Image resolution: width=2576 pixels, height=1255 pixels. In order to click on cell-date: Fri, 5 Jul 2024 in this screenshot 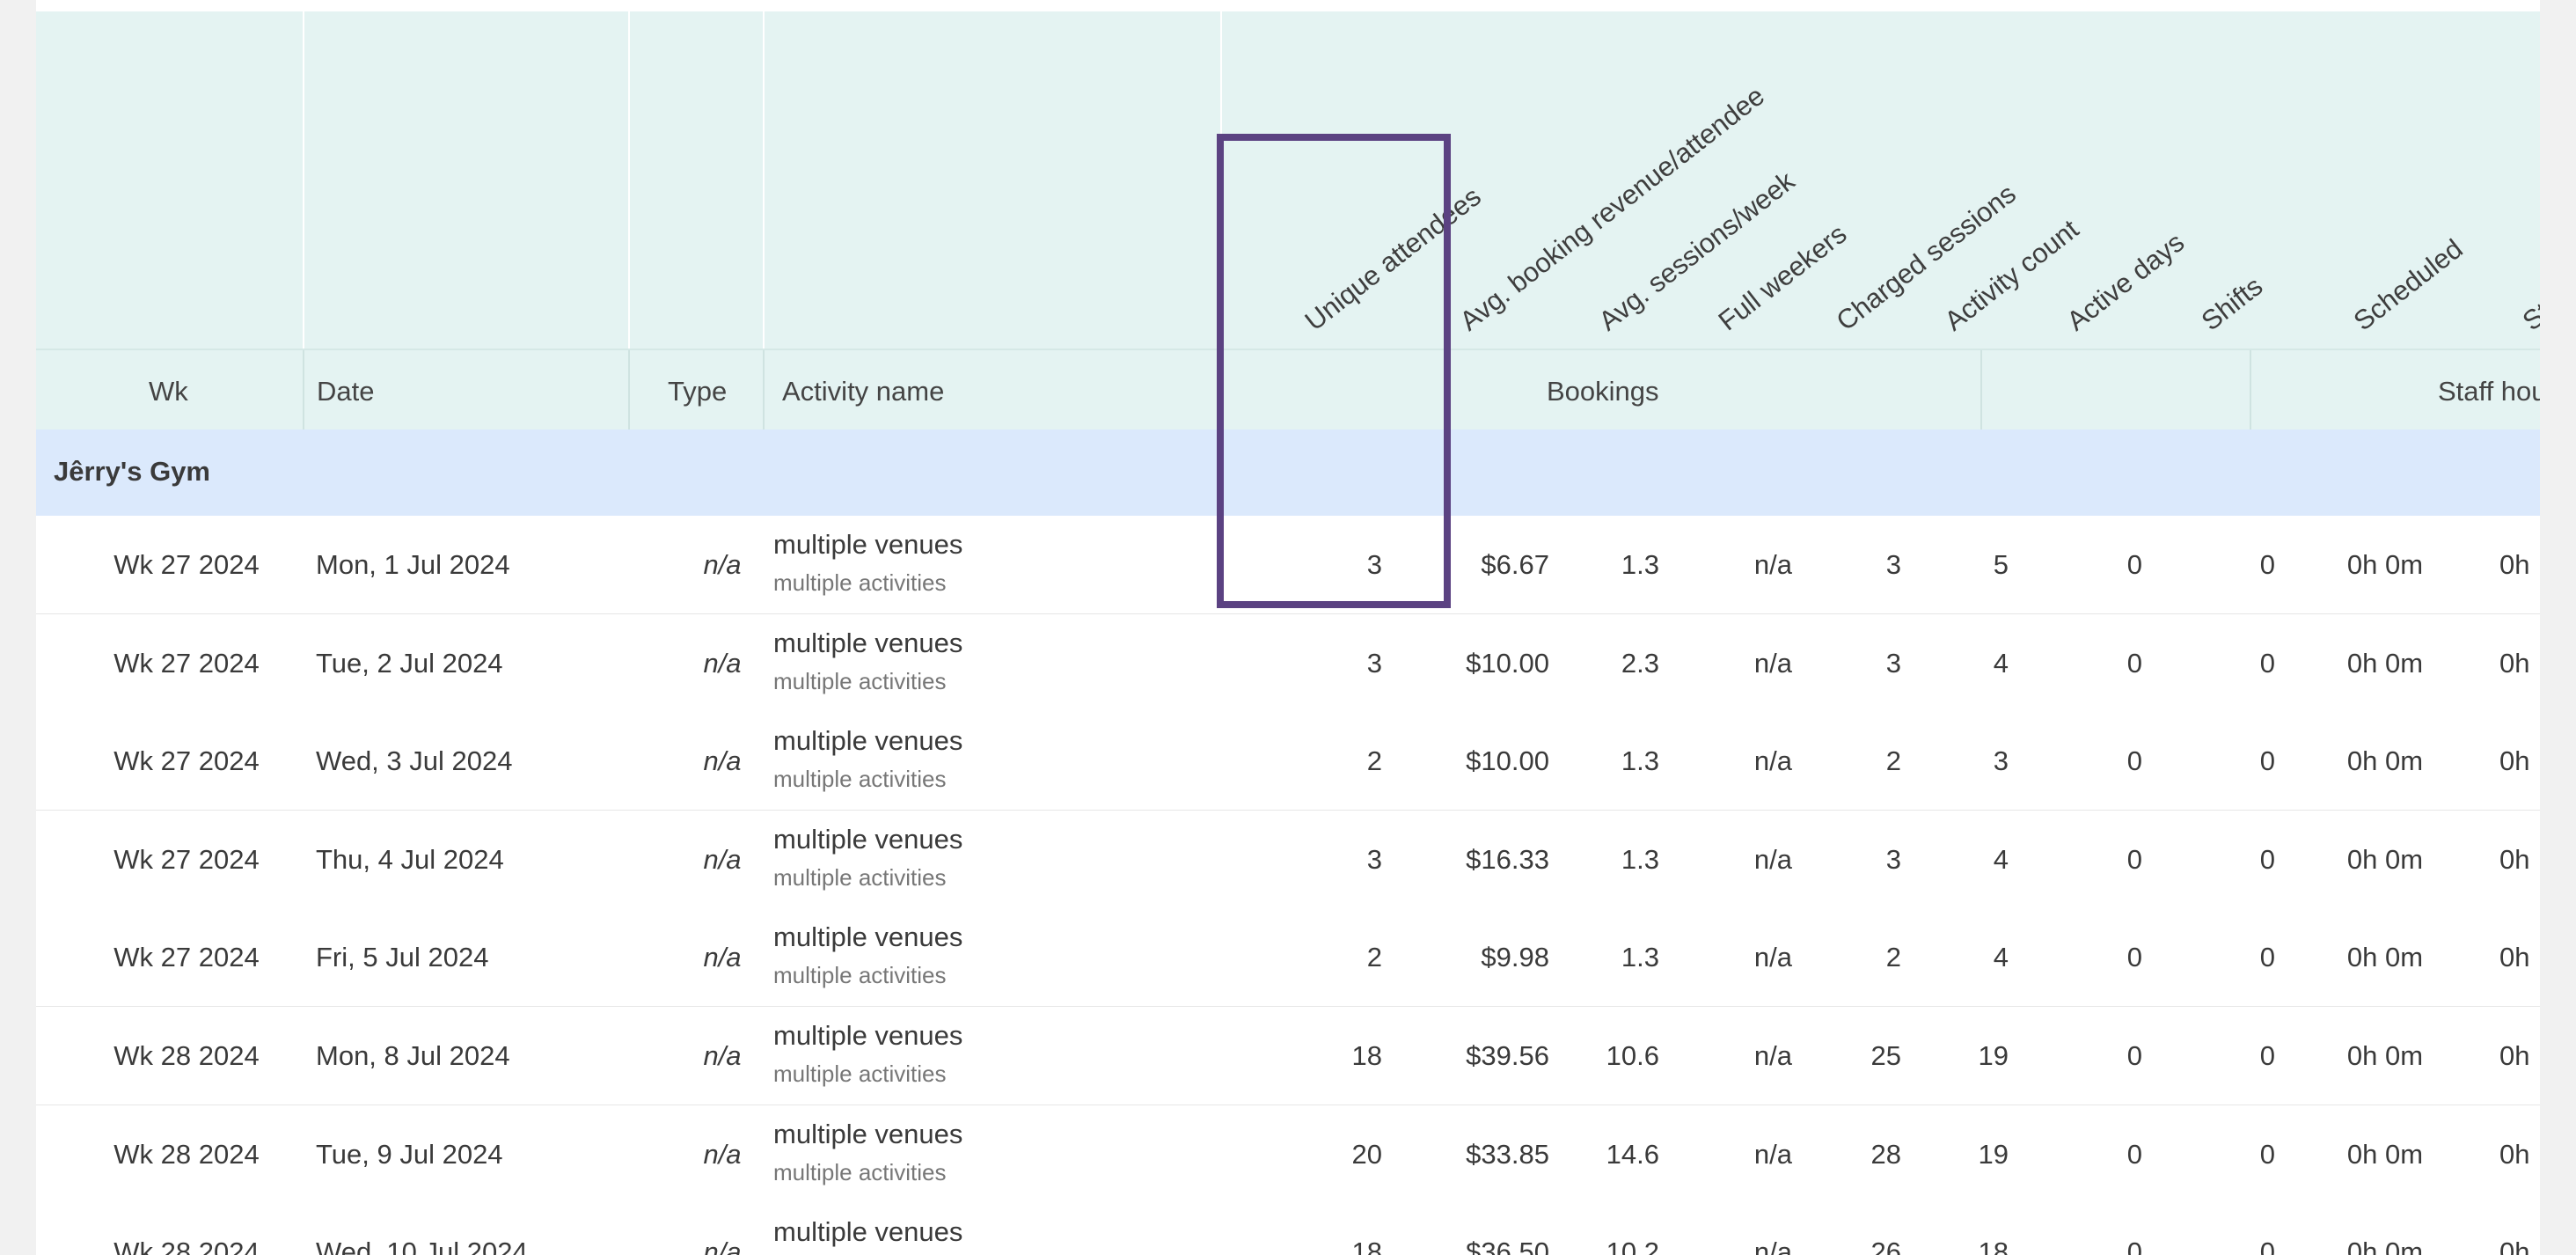, I will do `click(402, 957)`.